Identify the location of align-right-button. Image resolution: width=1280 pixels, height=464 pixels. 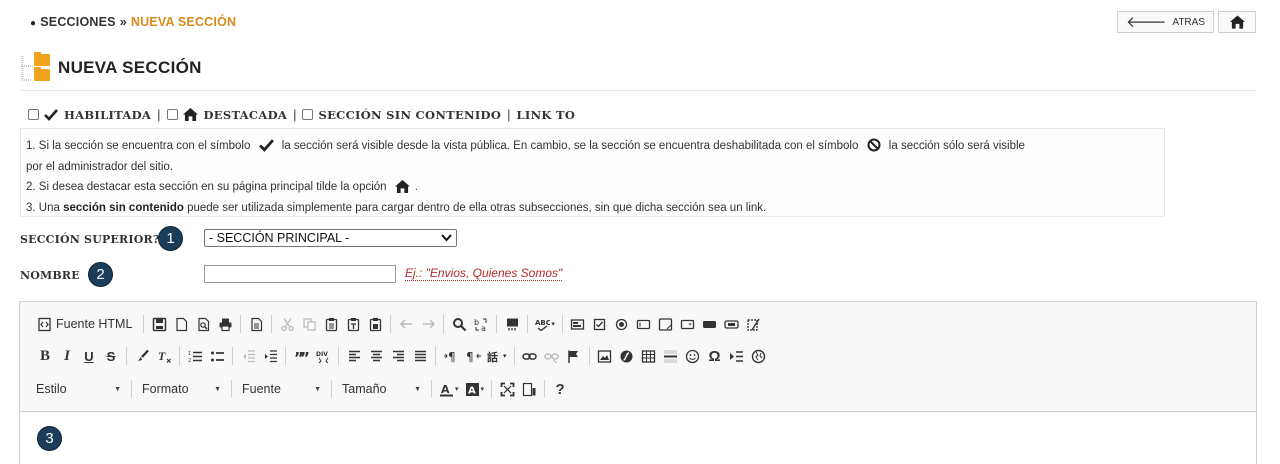
(398, 356).